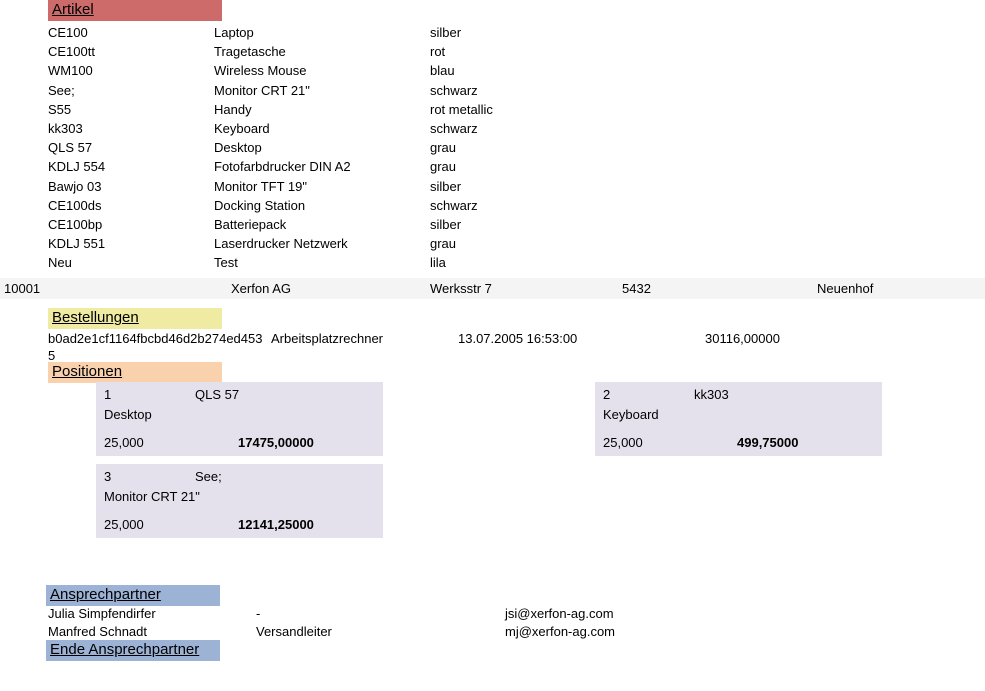 The image size is (985, 691). Describe the element at coordinates (155, 347) in the screenshot. I see `order-guid: b0ad2e1cf1164fbcbd46d2b274ed4535` at that location.